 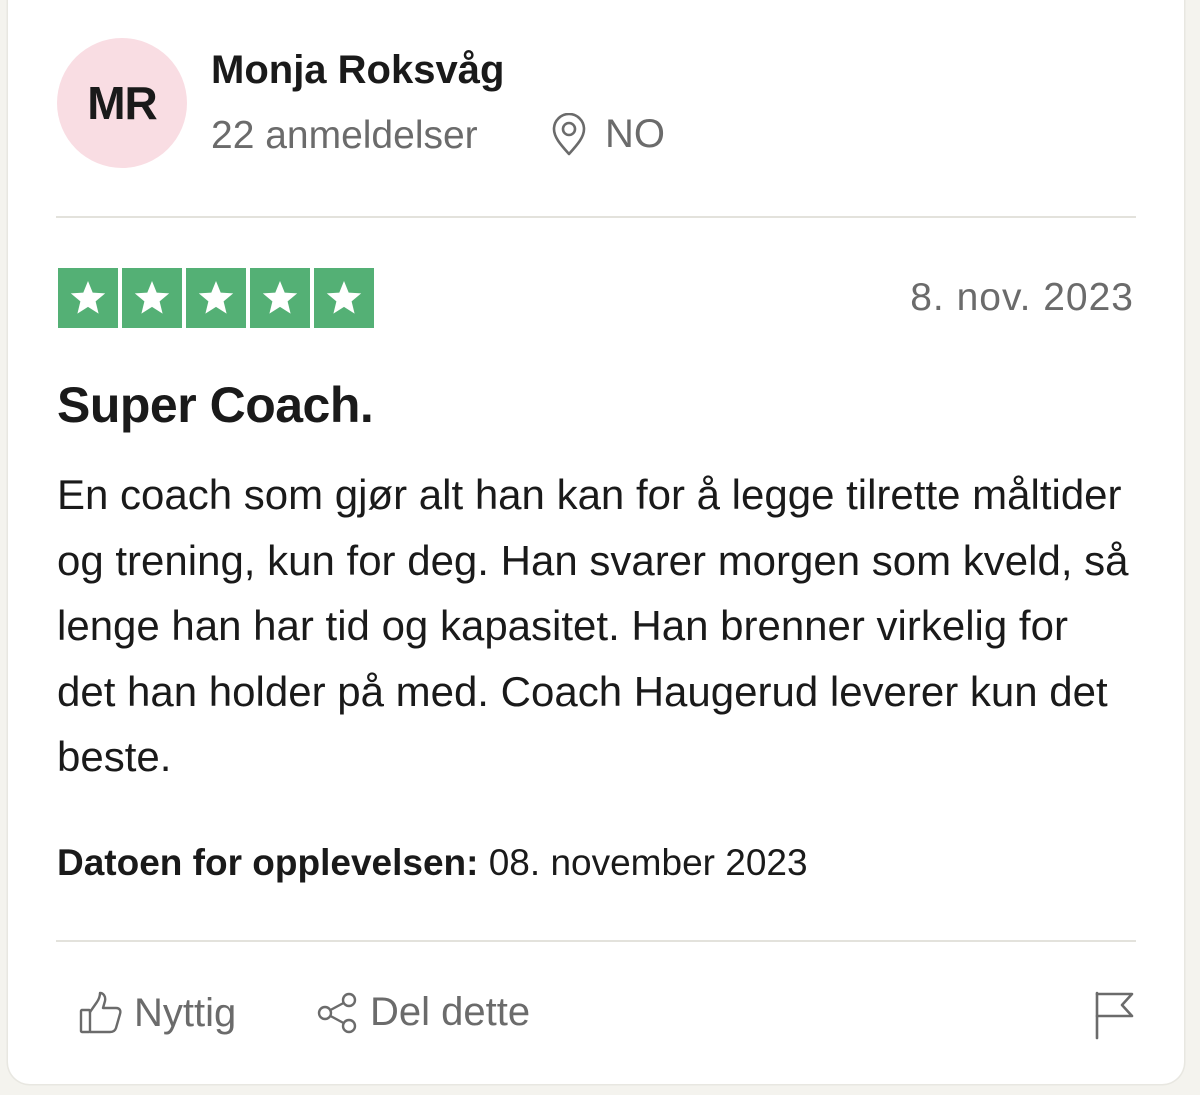 What do you see at coordinates (596, 217) in the screenshot?
I see `header-divider` at bounding box center [596, 217].